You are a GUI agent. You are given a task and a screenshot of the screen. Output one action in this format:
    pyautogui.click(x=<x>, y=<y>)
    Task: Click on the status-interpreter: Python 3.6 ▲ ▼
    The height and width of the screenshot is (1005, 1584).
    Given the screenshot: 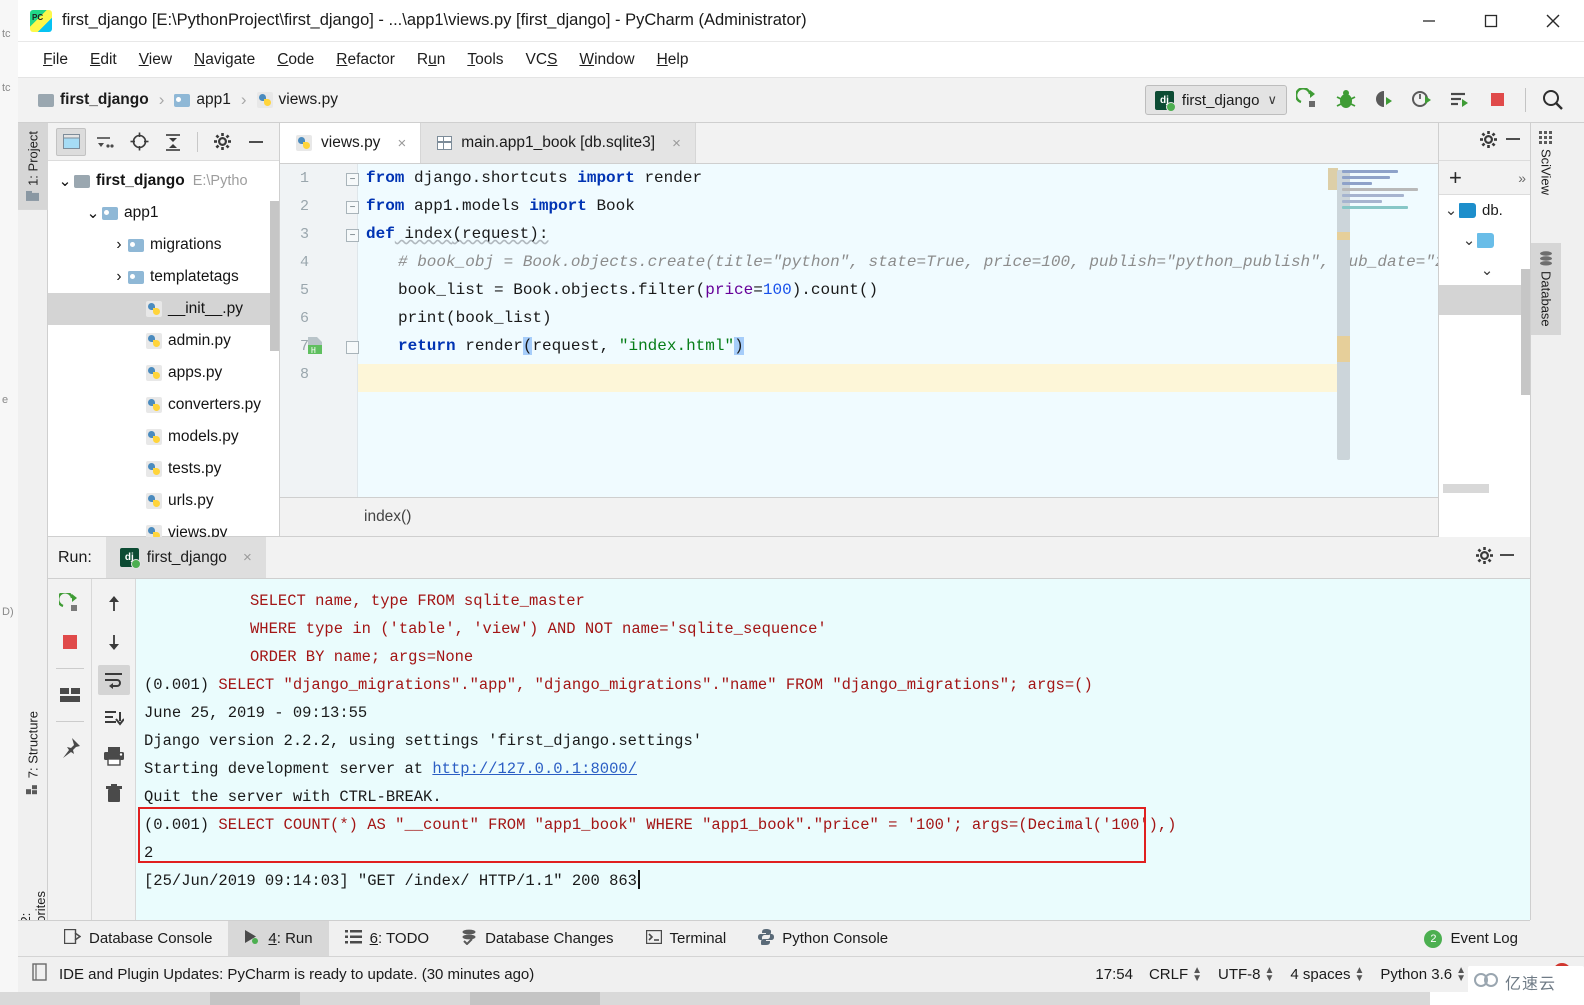 What is the action you would take?
    pyautogui.click(x=1423, y=974)
    